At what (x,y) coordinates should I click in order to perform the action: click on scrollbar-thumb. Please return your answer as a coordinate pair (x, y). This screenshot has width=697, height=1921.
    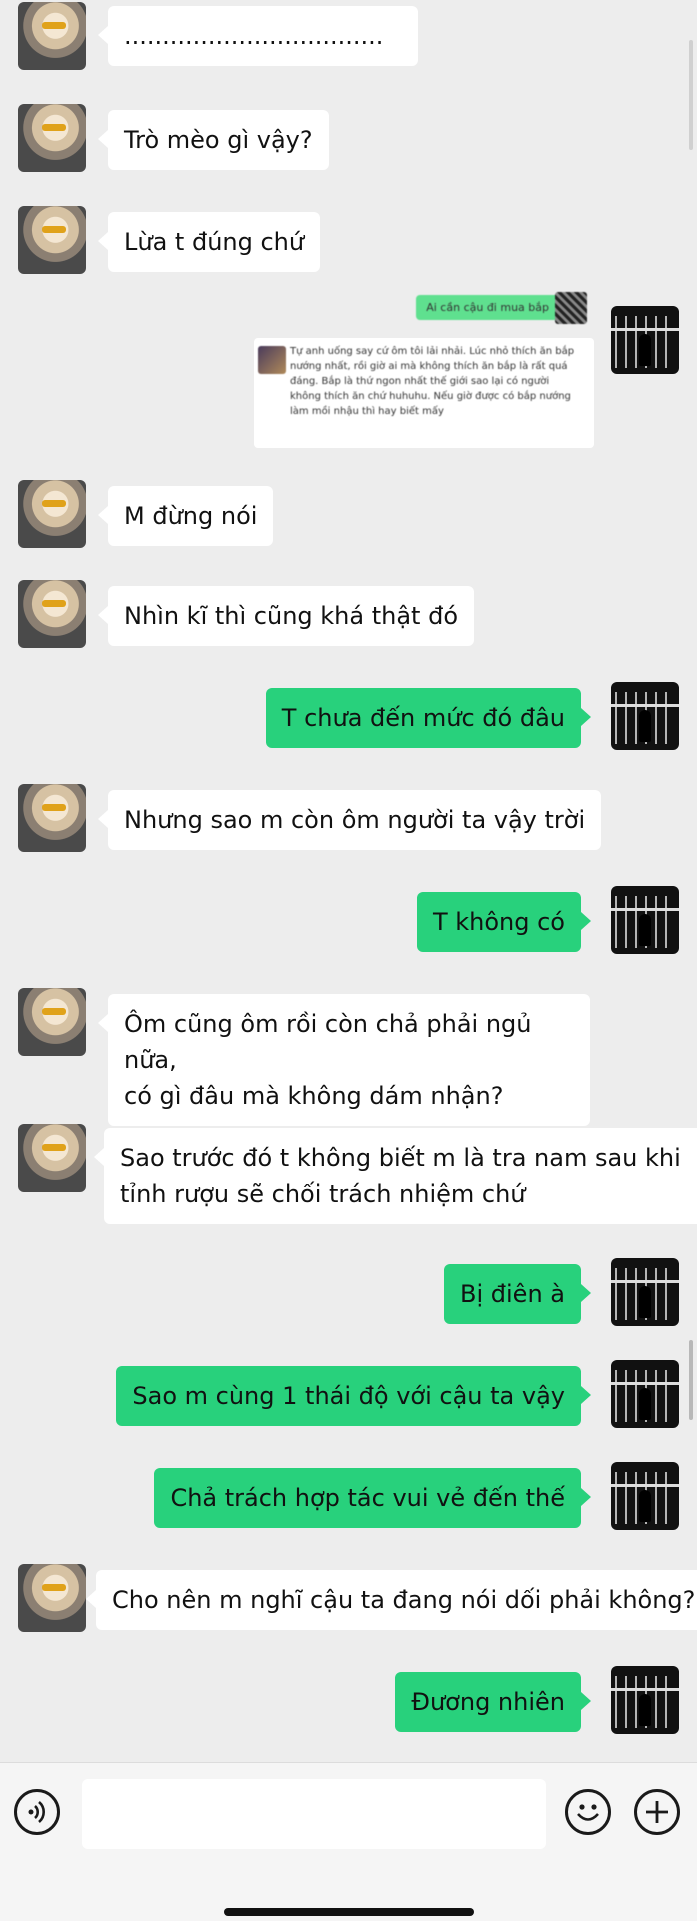
    Looking at the image, I should click on (691, 1380).